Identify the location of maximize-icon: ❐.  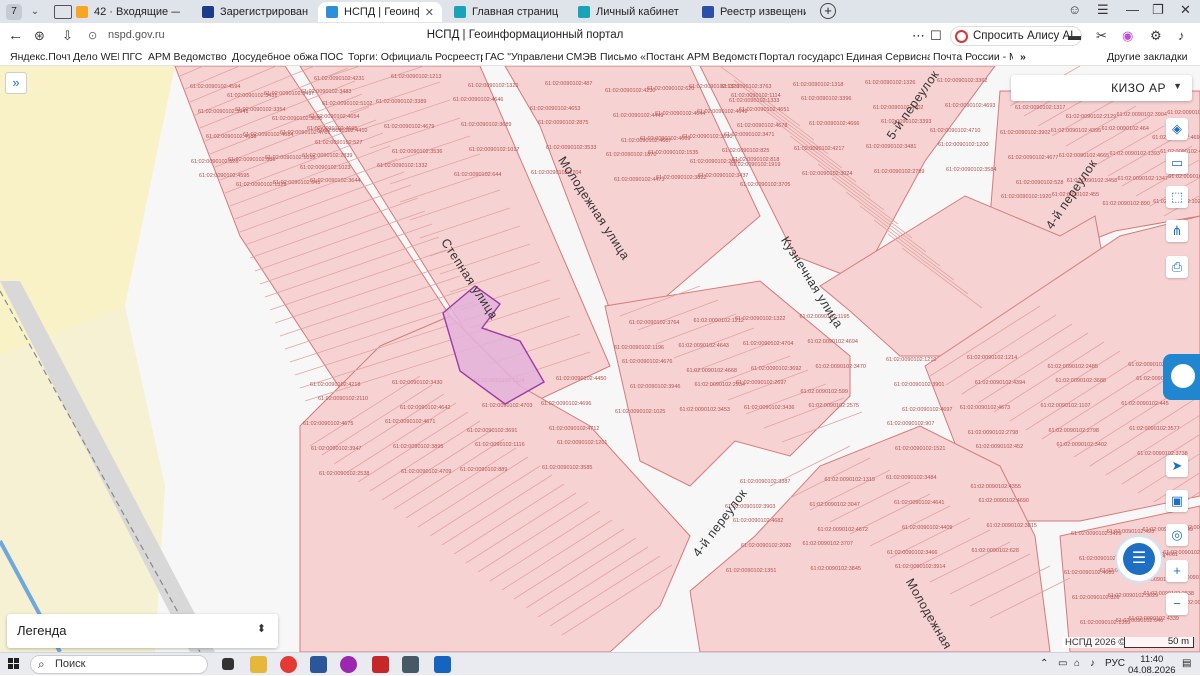
(1158, 10).